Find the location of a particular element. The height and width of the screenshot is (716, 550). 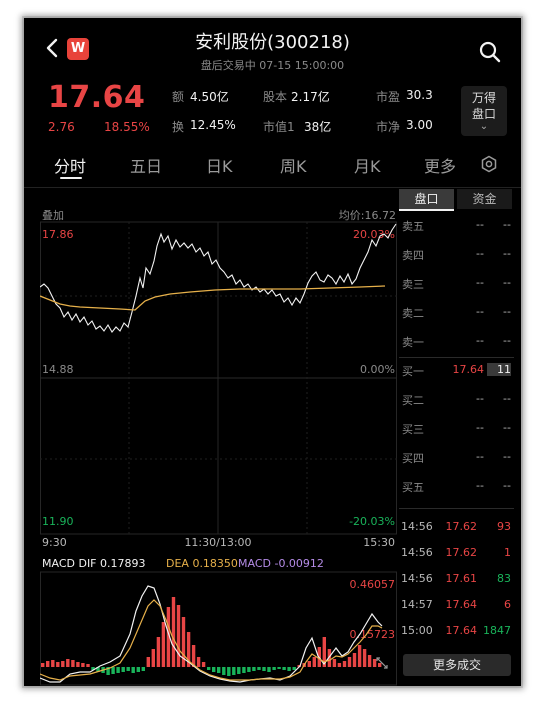

tab-five-day: 五日 is located at coordinates (146, 165).